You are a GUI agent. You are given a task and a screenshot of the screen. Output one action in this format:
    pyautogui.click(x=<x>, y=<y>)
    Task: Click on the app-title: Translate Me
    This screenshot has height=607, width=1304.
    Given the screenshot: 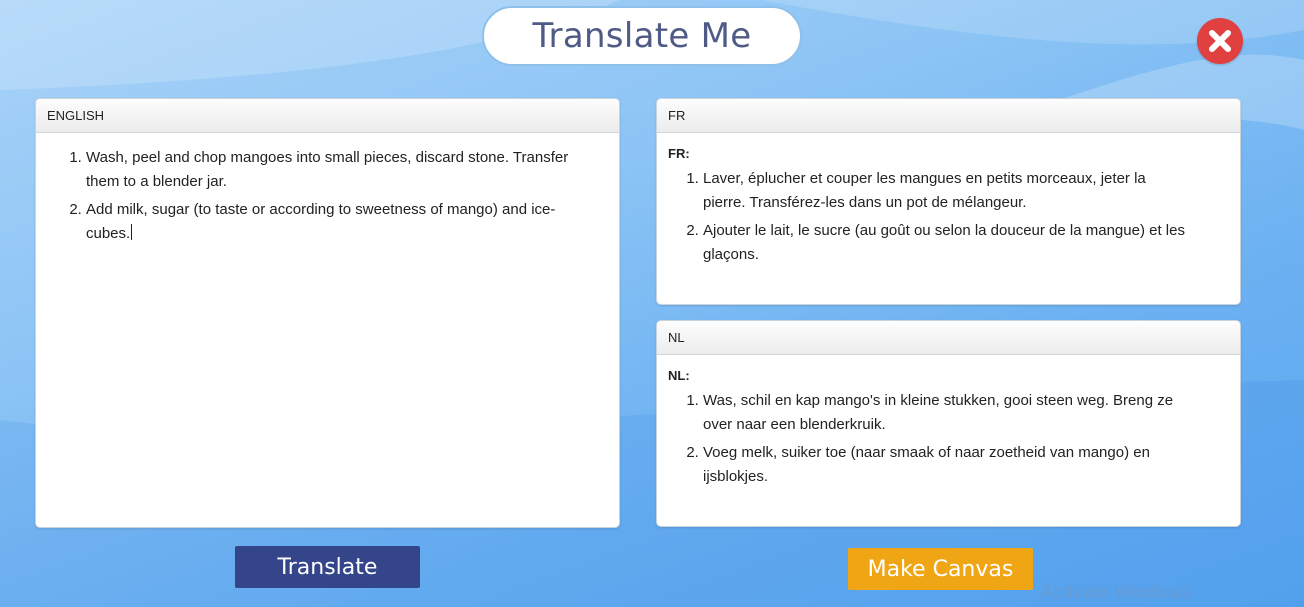 What is the action you would take?
    pyautogui.click(x=642, y=36)
    